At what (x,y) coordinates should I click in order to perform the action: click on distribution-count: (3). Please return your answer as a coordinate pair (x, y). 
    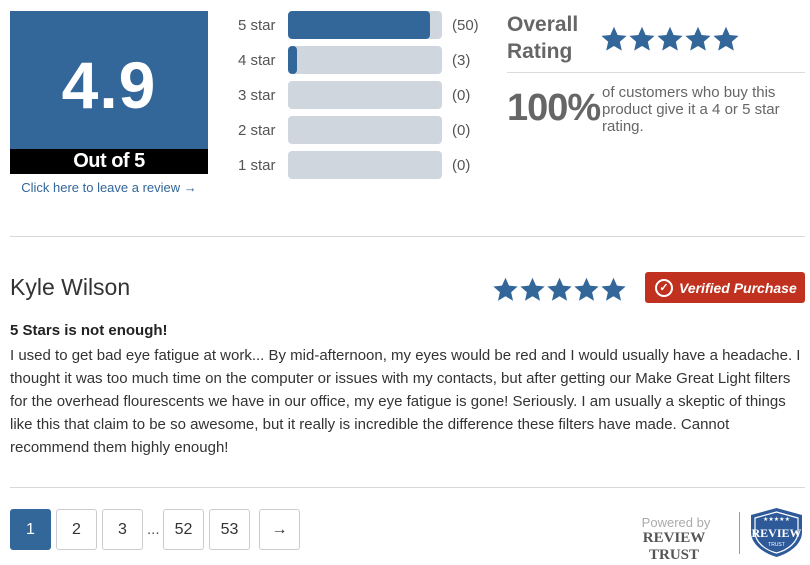
    Looking at the image, I should click on (461, 60).